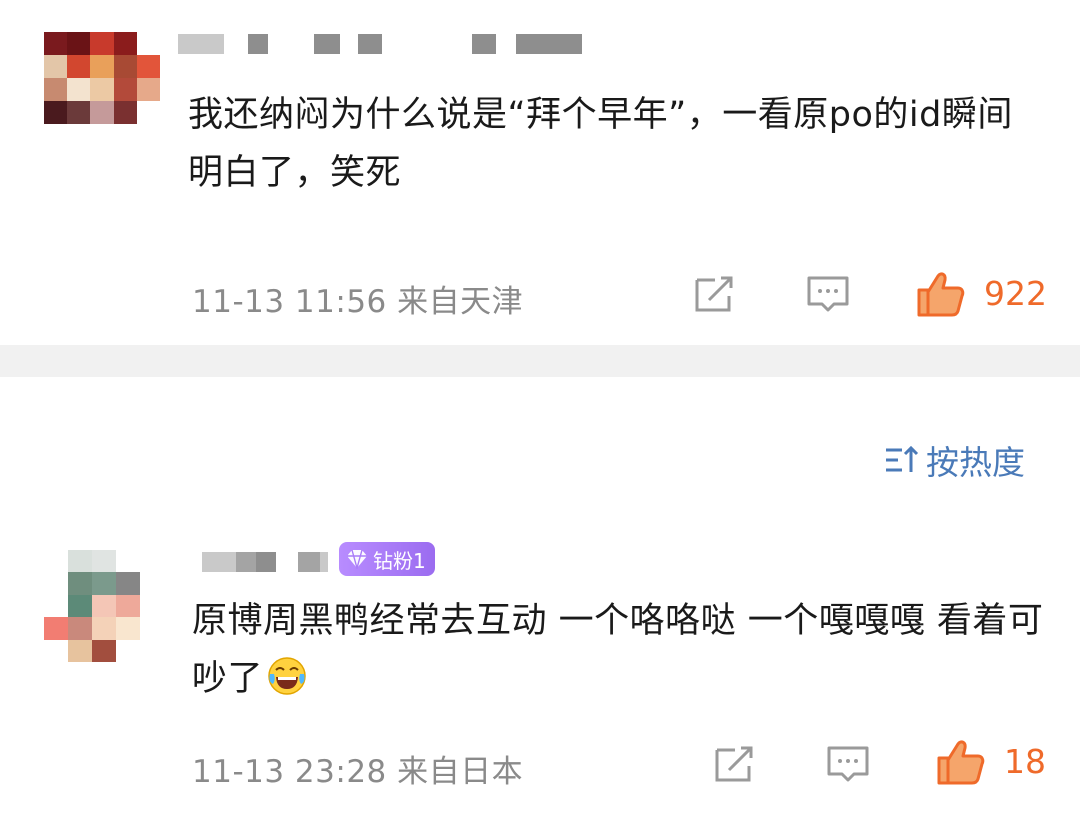 This screenshot has width=1080, height=817. Describe the element at coordinates (902, 458) in the screenshot. I see `sort-icon` at that location.